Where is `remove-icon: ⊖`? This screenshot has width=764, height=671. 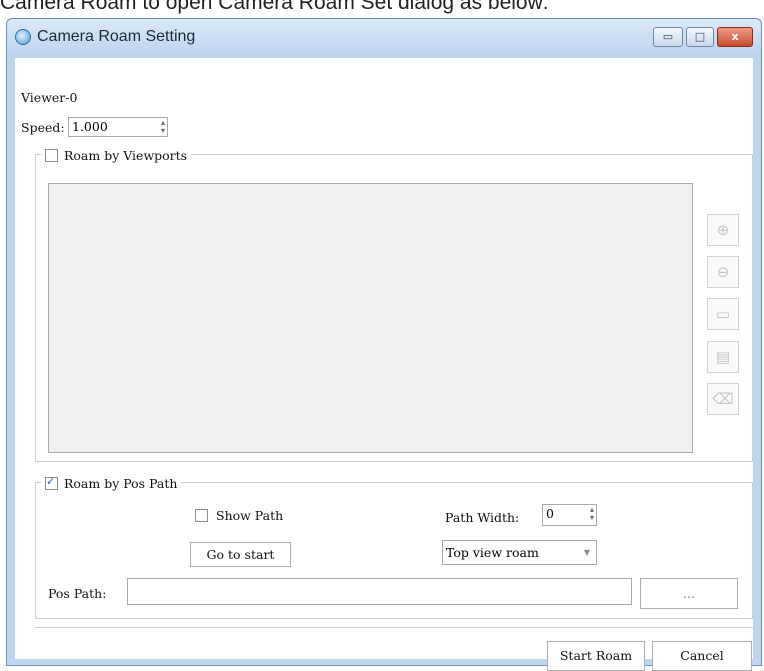 remove-icon: ⊖ is located at coordinates (723, 272).